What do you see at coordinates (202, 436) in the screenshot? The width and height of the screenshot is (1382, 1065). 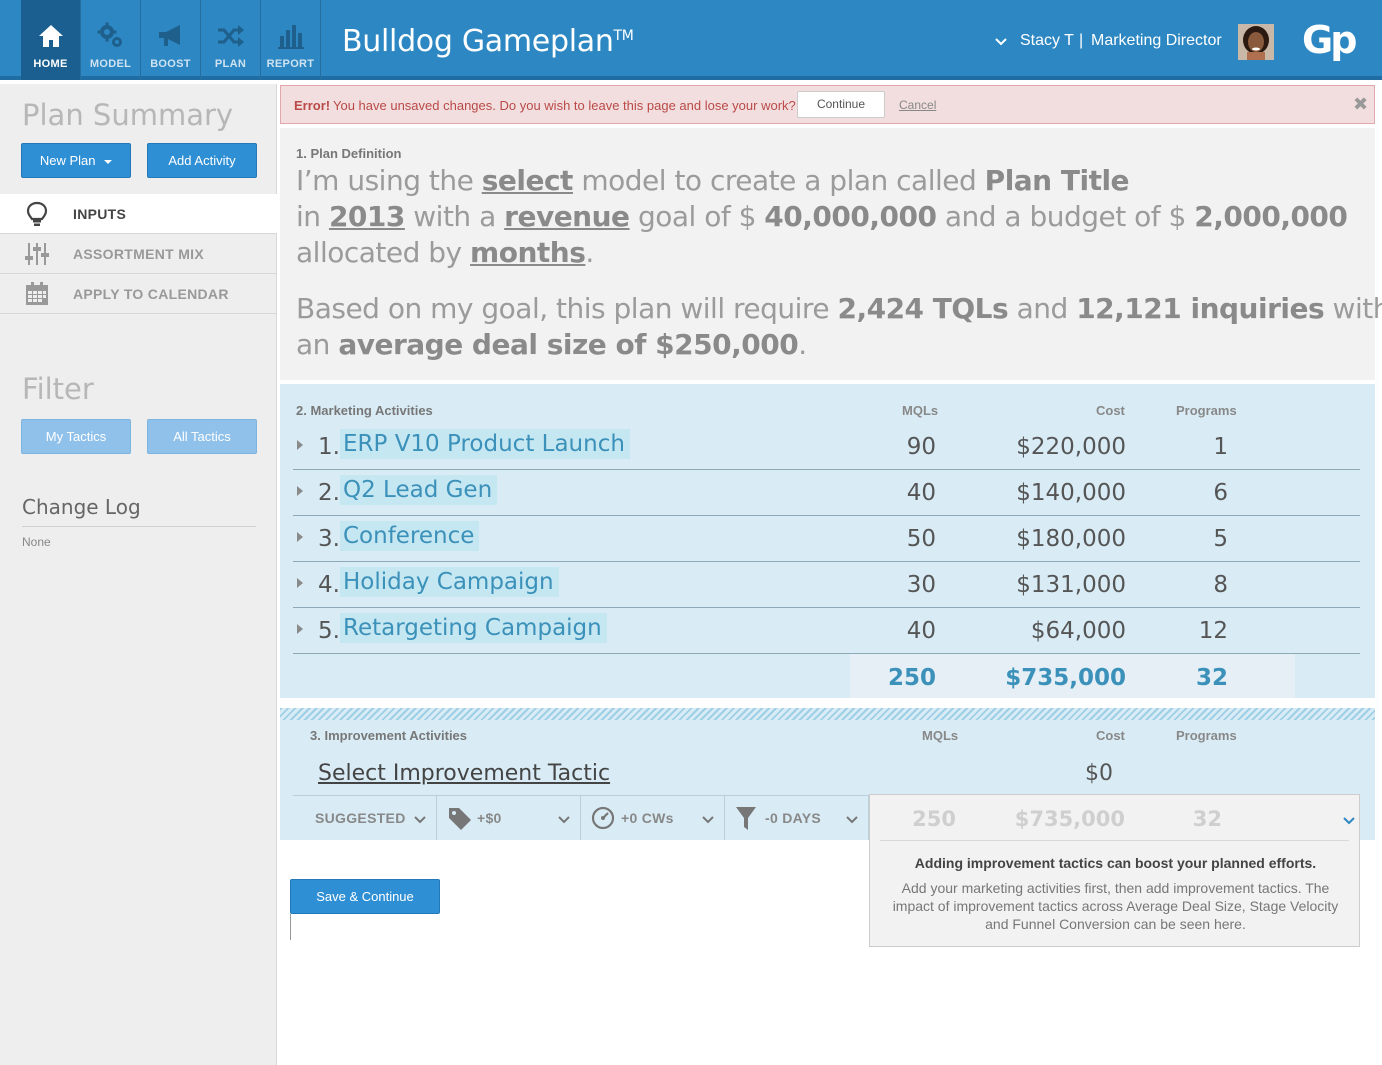 I see `all-tactics-button: All Tactics` at bounding box center [202, 436].